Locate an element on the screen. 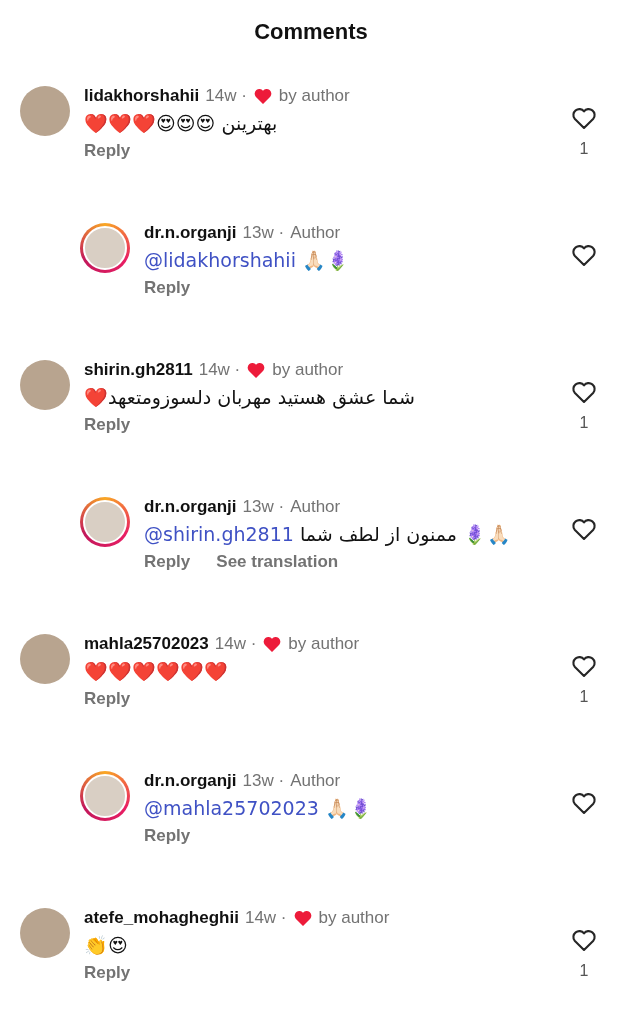 The image size is (622, 1024). comment-text: 👏😍 is located at coordinates (106, 945).